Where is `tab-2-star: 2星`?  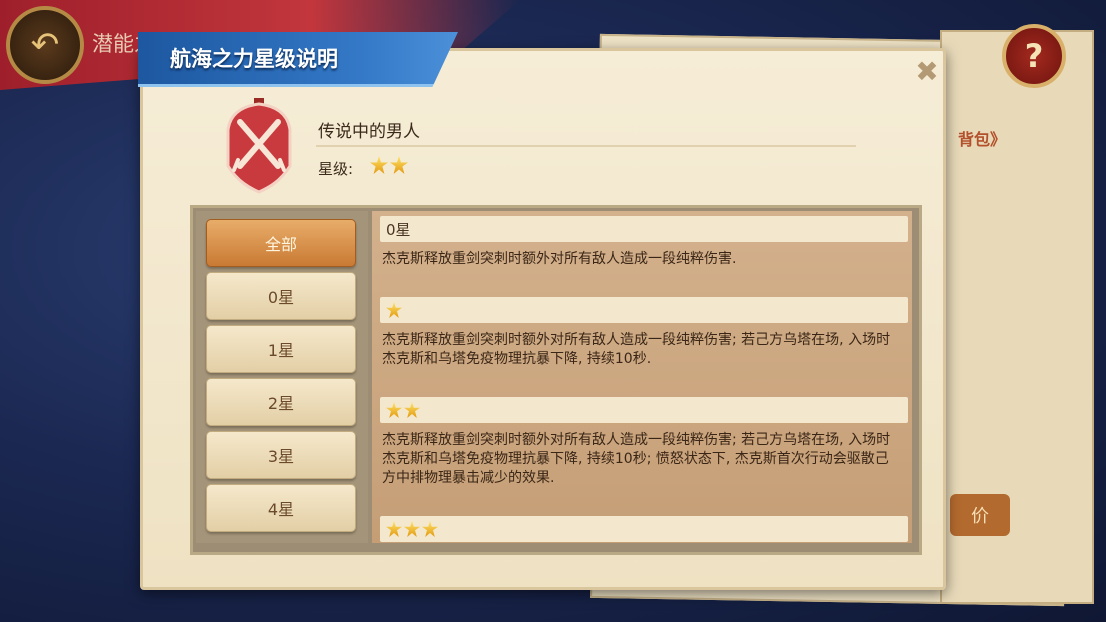 tab-2-star: 2星 is located at coordinates (281, 402).